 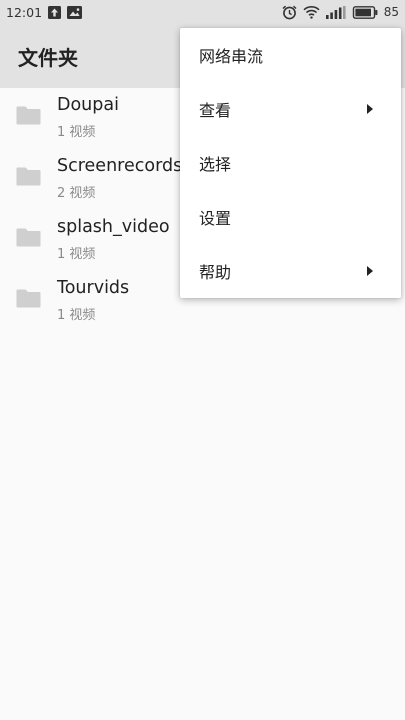 I want to click on battery-level: 85, so click(x=391, y=12).